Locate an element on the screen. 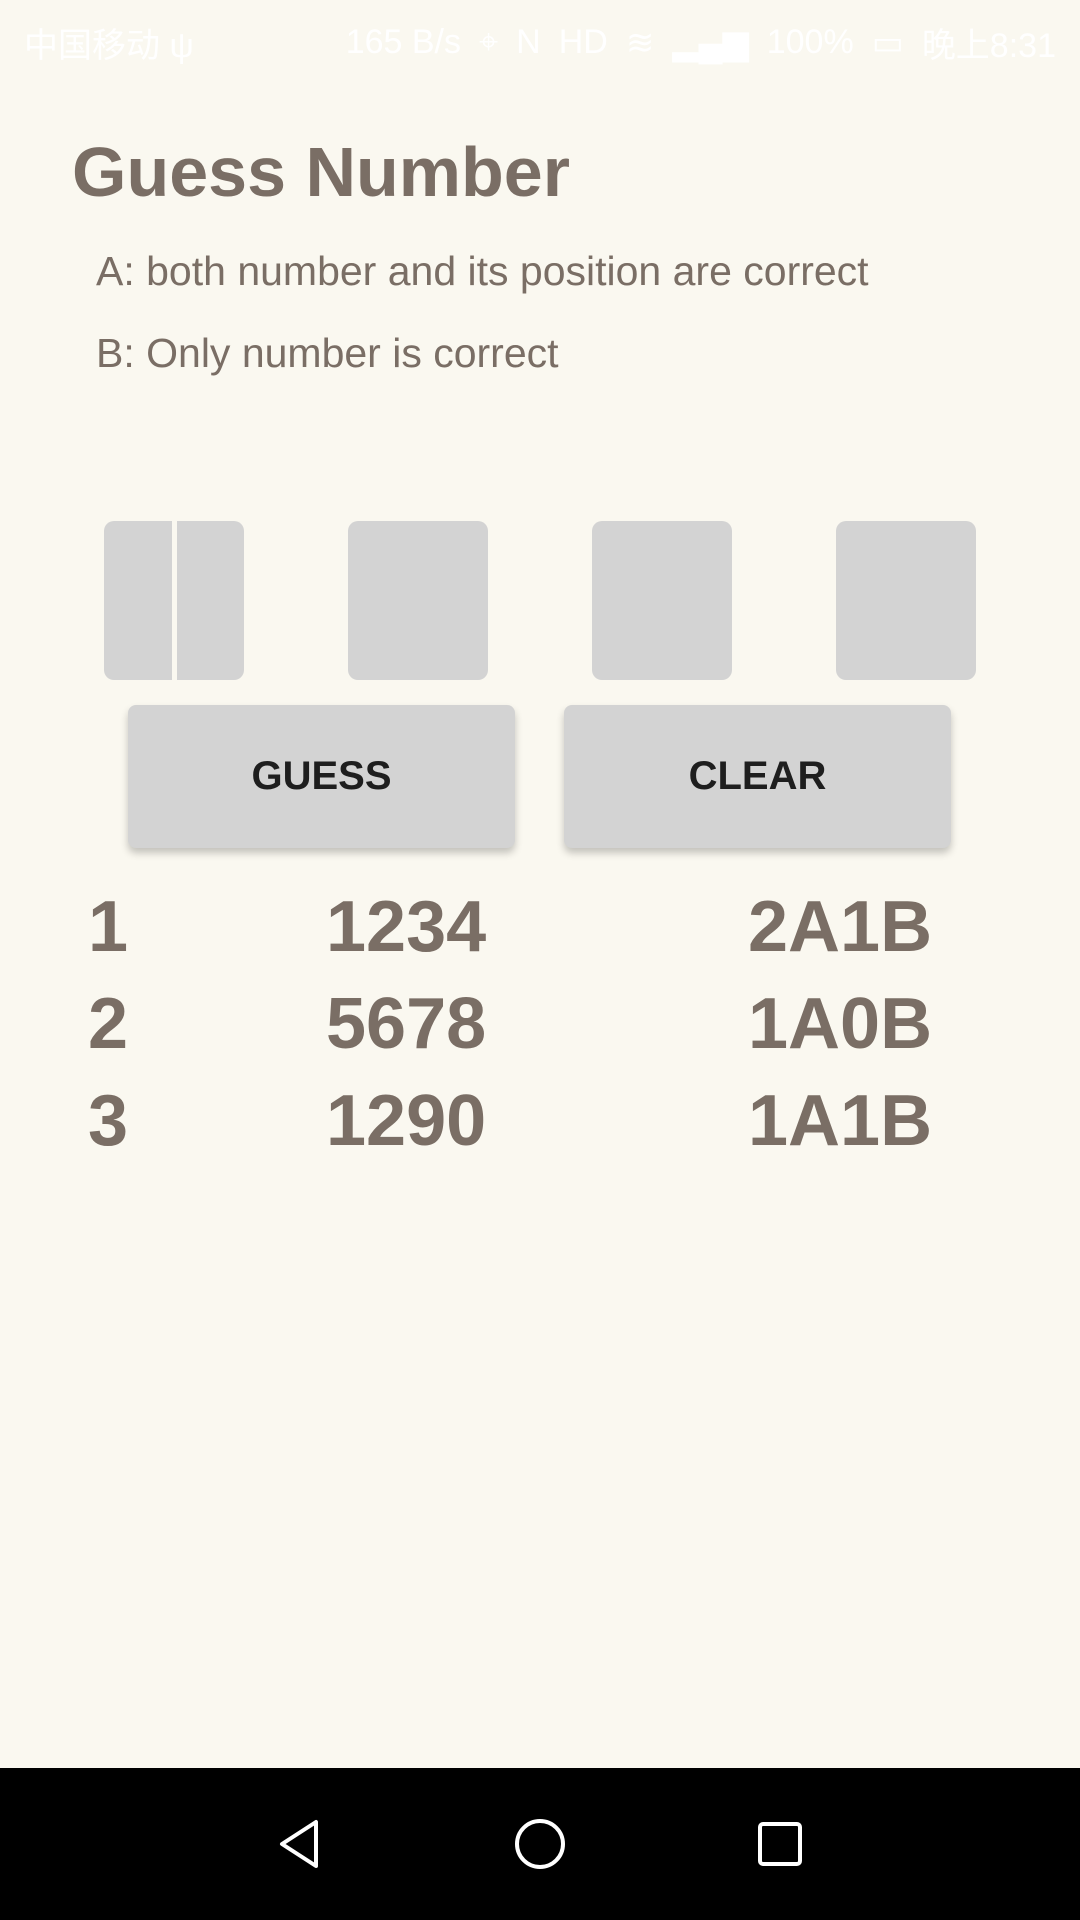 The image size is (1080, 1920). history-row: 1 1234 2A1B is located at coordinates (540, 928).